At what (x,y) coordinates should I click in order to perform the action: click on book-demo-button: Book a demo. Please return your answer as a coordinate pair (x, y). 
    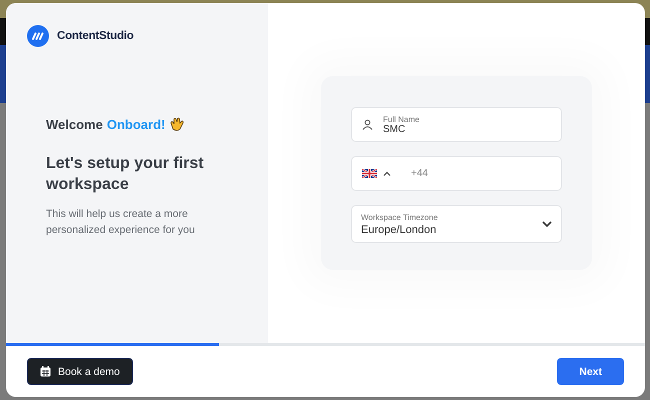
    Looking at the image, I should click on (80, 371).